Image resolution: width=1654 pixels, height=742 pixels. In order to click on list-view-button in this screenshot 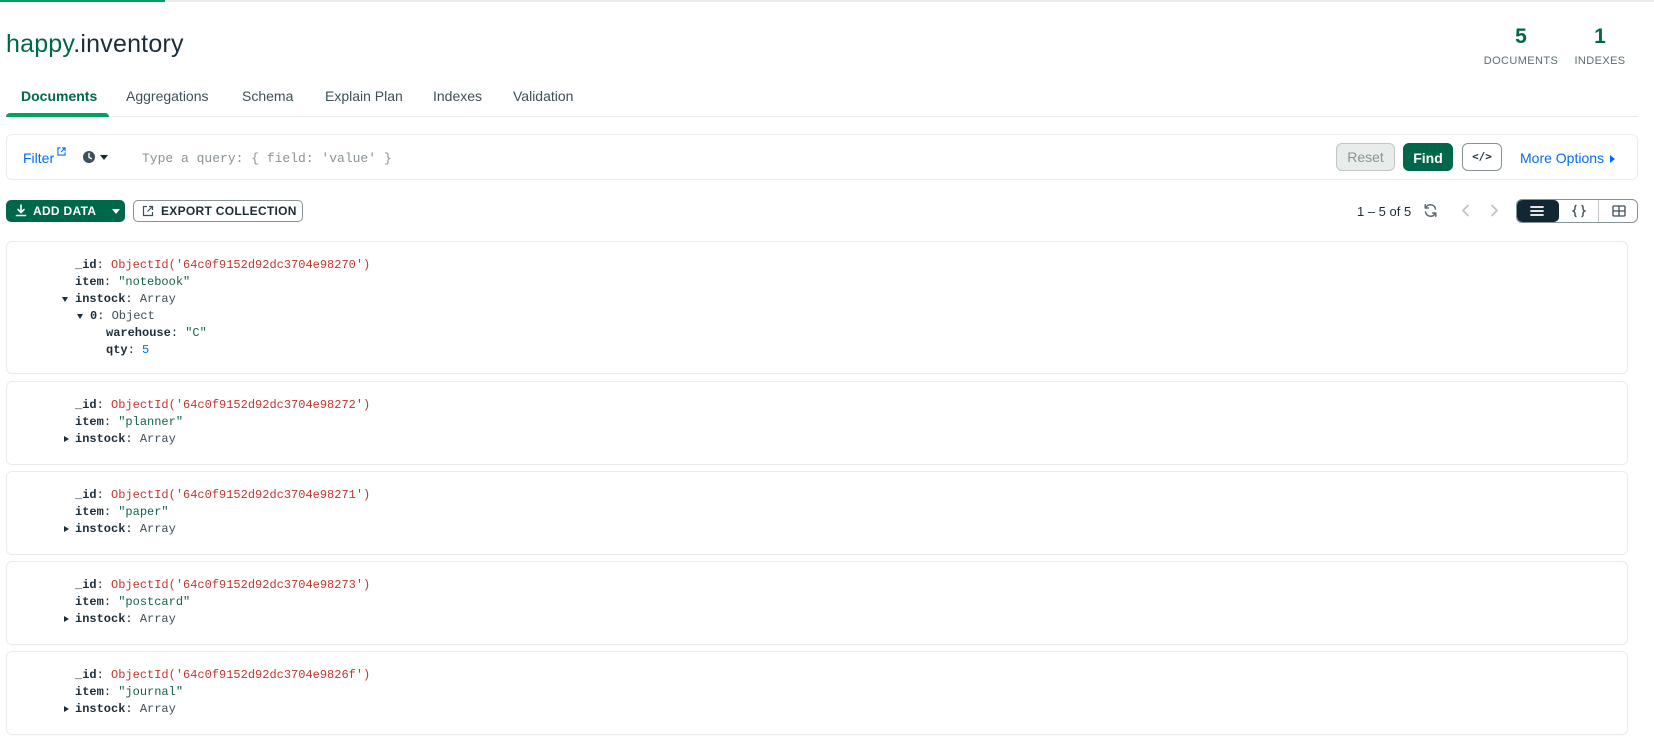, I will do `click(1538, 211)`.